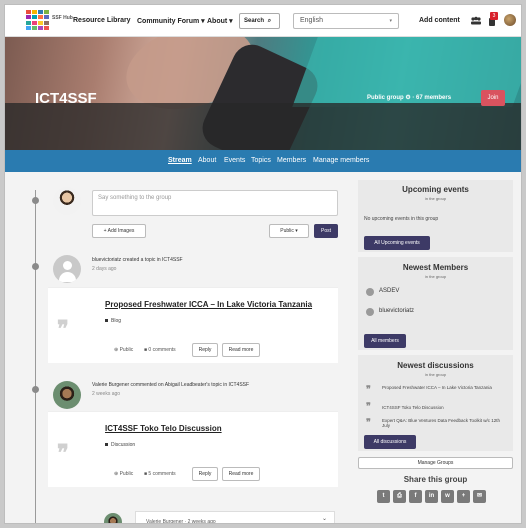 The width and height of the screenshot is (526, 528). Describe the element at coordinates (160, 474) in the screenshot. I see `comments-count: ■ 5 comments` at that location.